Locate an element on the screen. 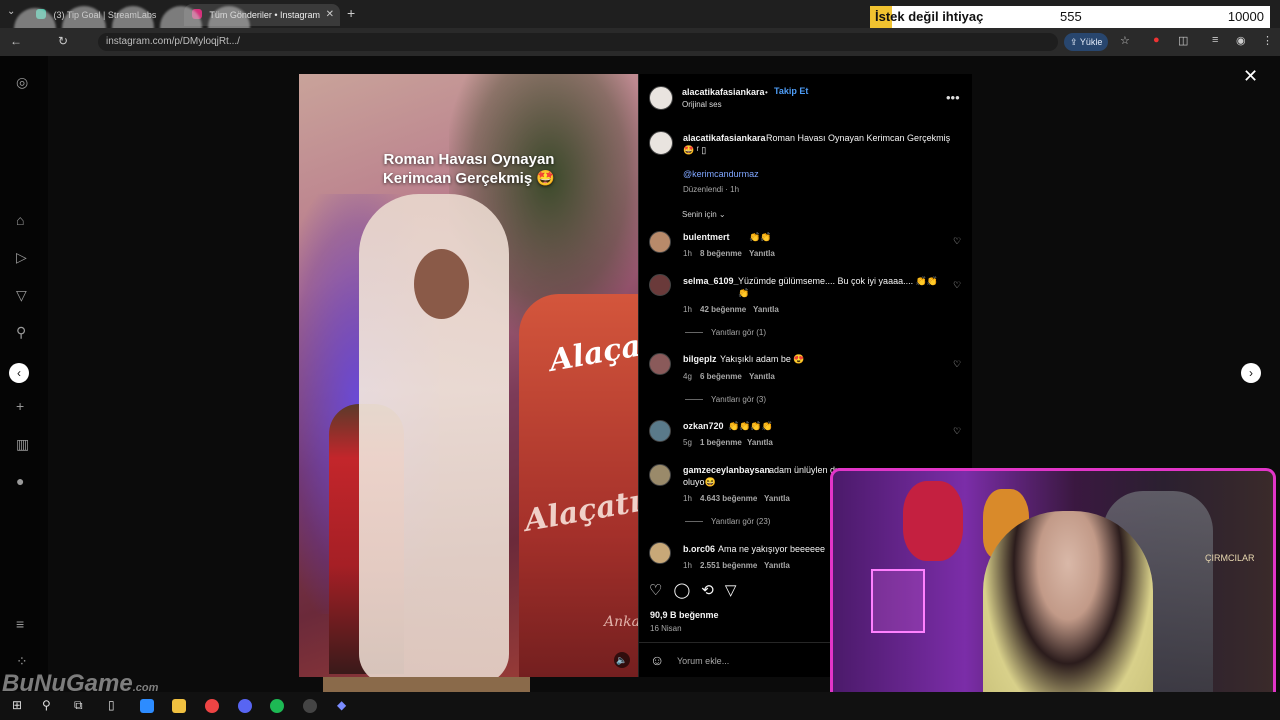 Image resolution: width=1280 pixels, height=720 pixels. brand-sign-sub: Ankara is located at coordinates (621, 622).